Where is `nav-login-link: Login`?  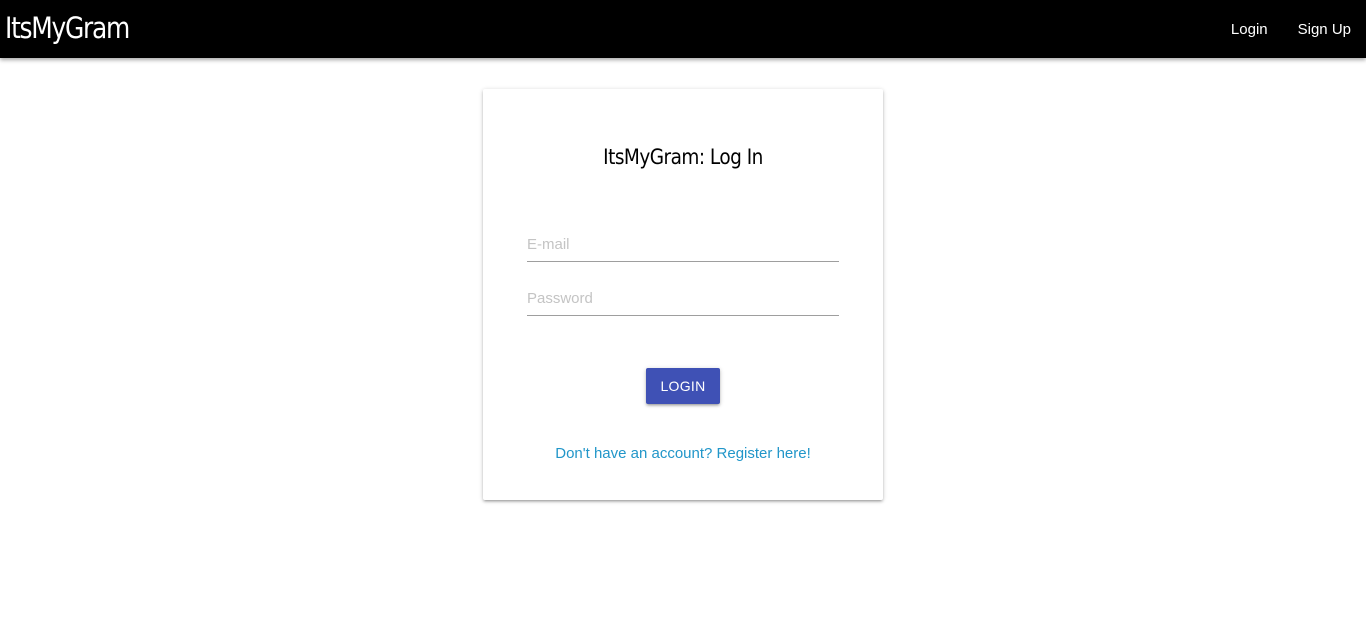
nav-login-link: Login is located at coordinates (1249, 29).